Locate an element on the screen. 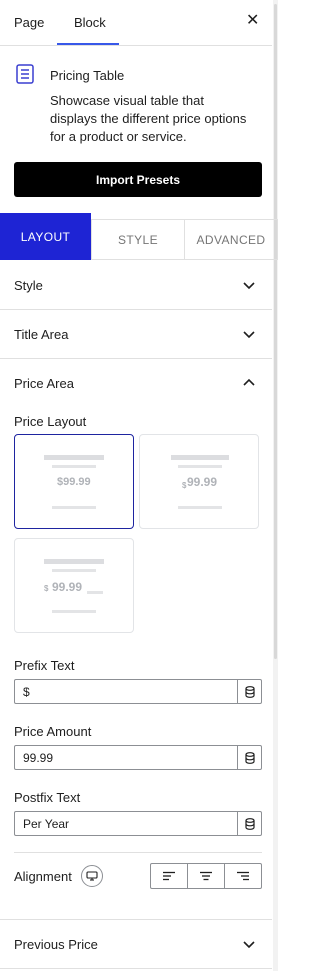 This screenshot has height=971, width=320. panel-style-label: Style is located at coordinates (28, 285).